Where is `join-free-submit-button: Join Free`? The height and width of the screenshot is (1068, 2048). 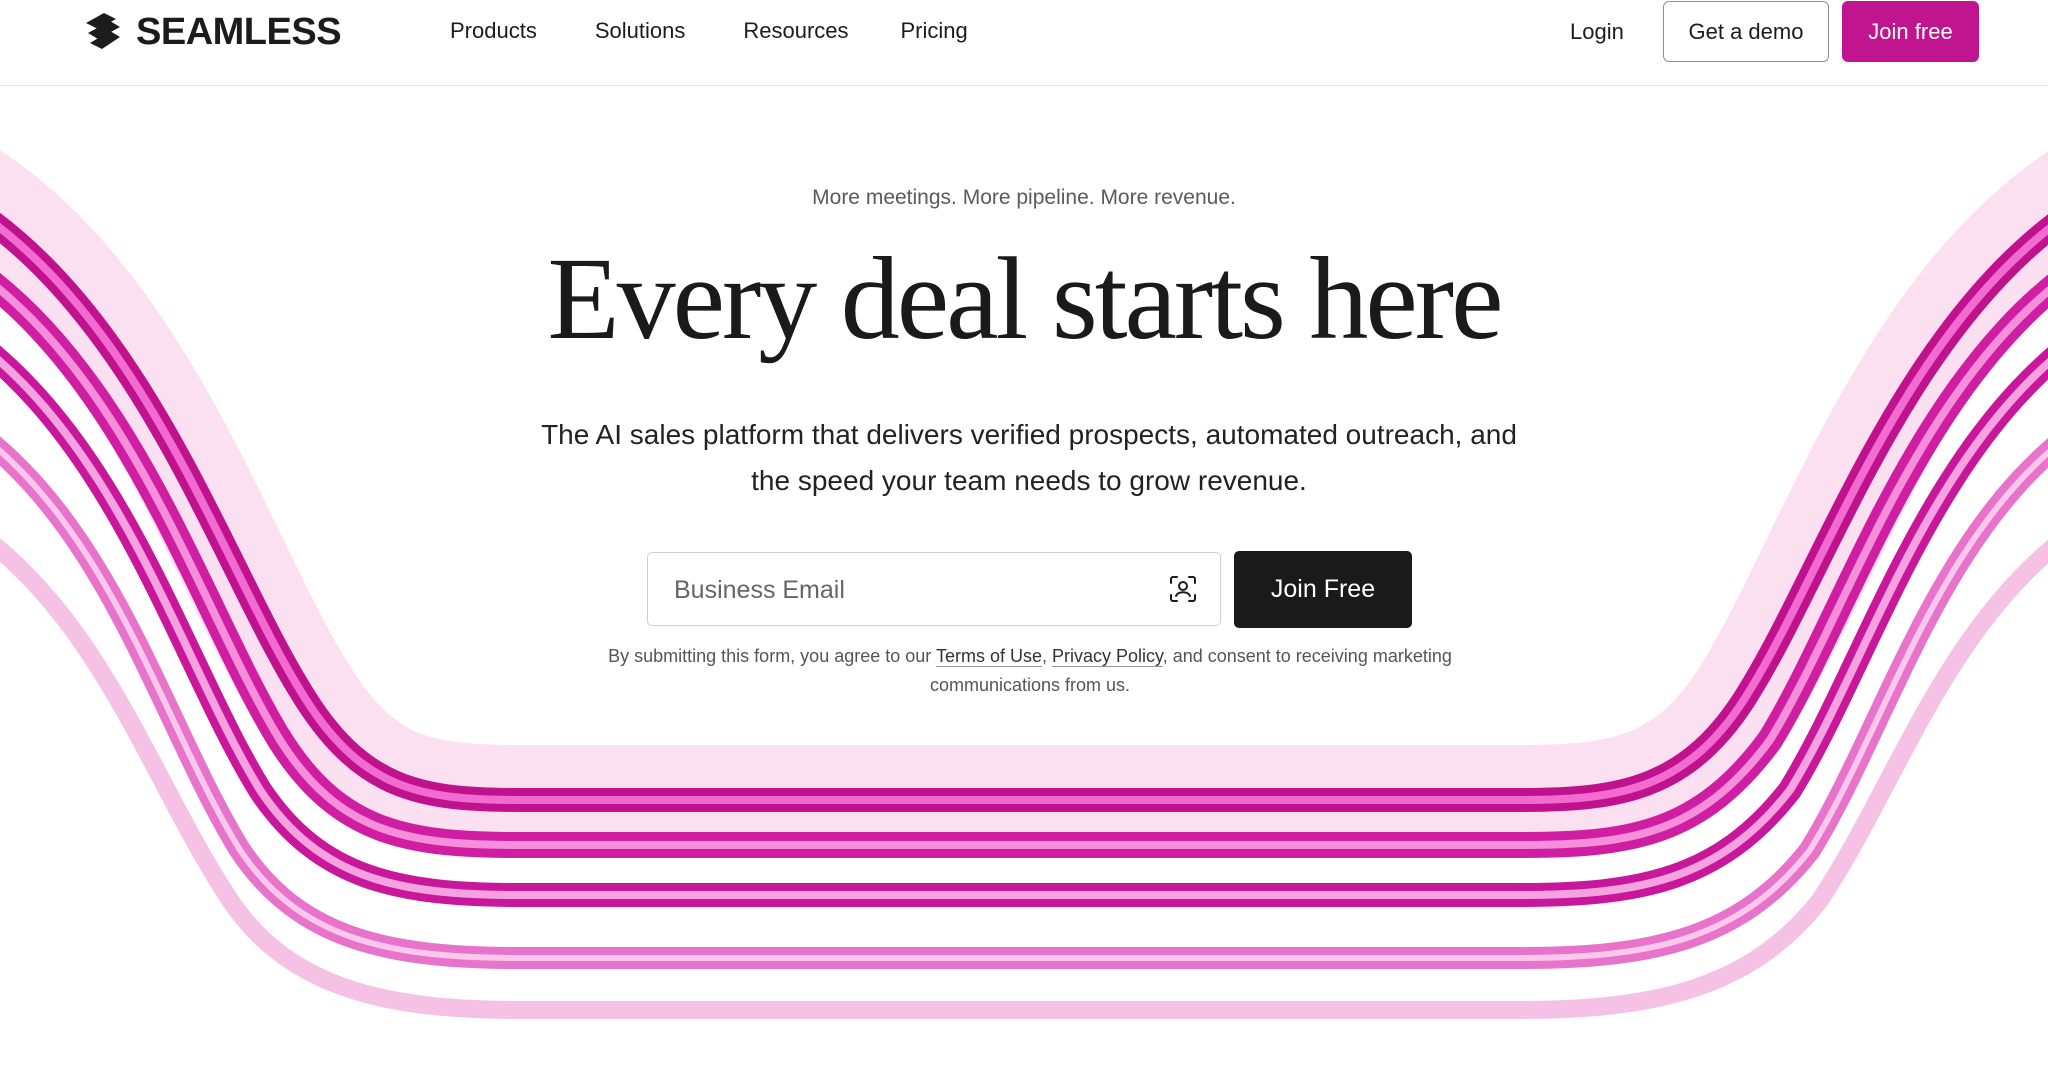
join-free-submit-button: Join Free is located at coordinates (1323, 589).